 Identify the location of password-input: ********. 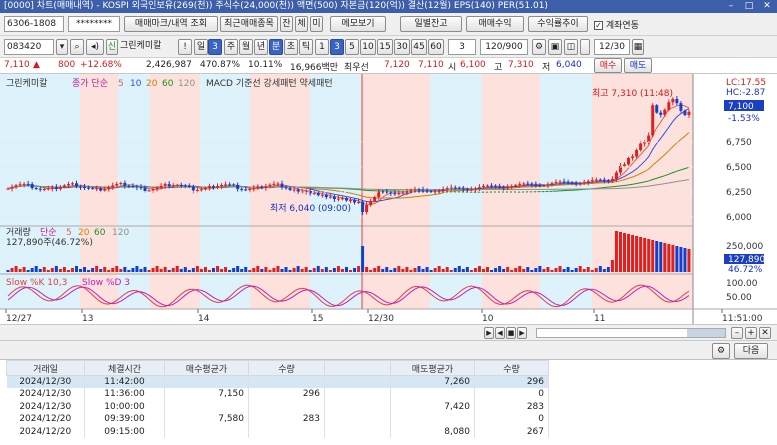
(94, 24).